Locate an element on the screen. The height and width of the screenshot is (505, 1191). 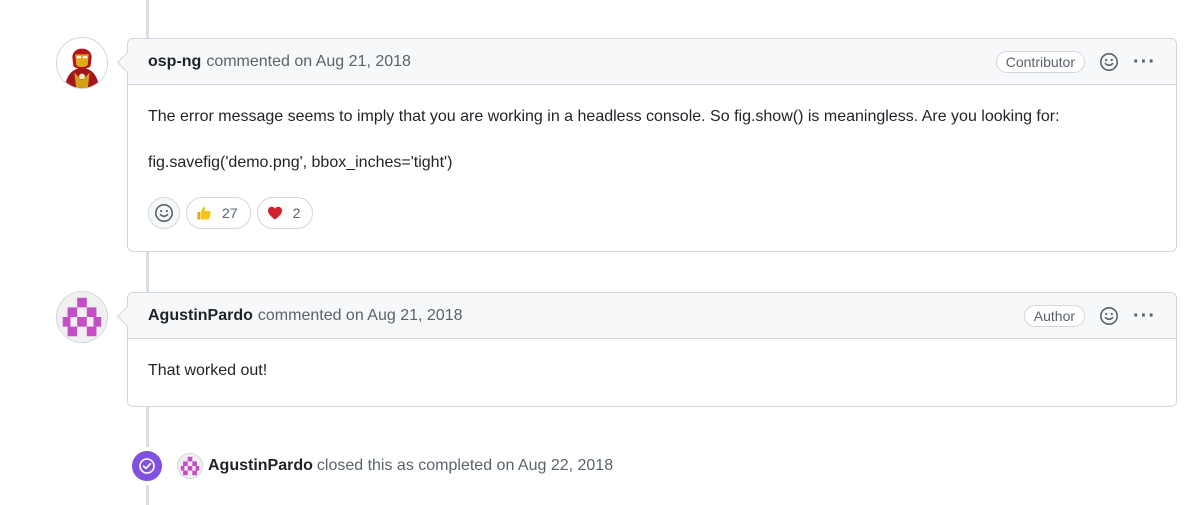
event-actor-avatar is located at coordinates (190, 466).